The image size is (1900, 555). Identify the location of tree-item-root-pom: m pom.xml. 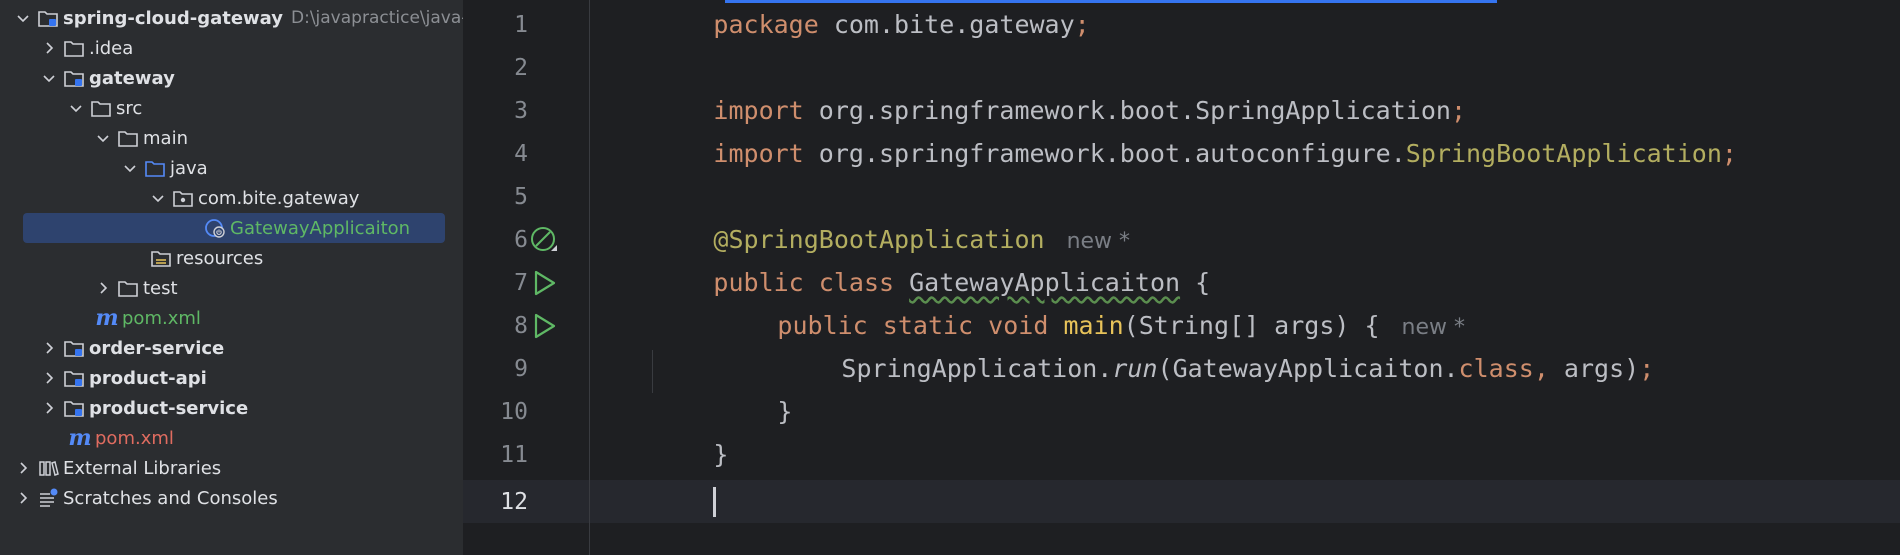
(231, 438).